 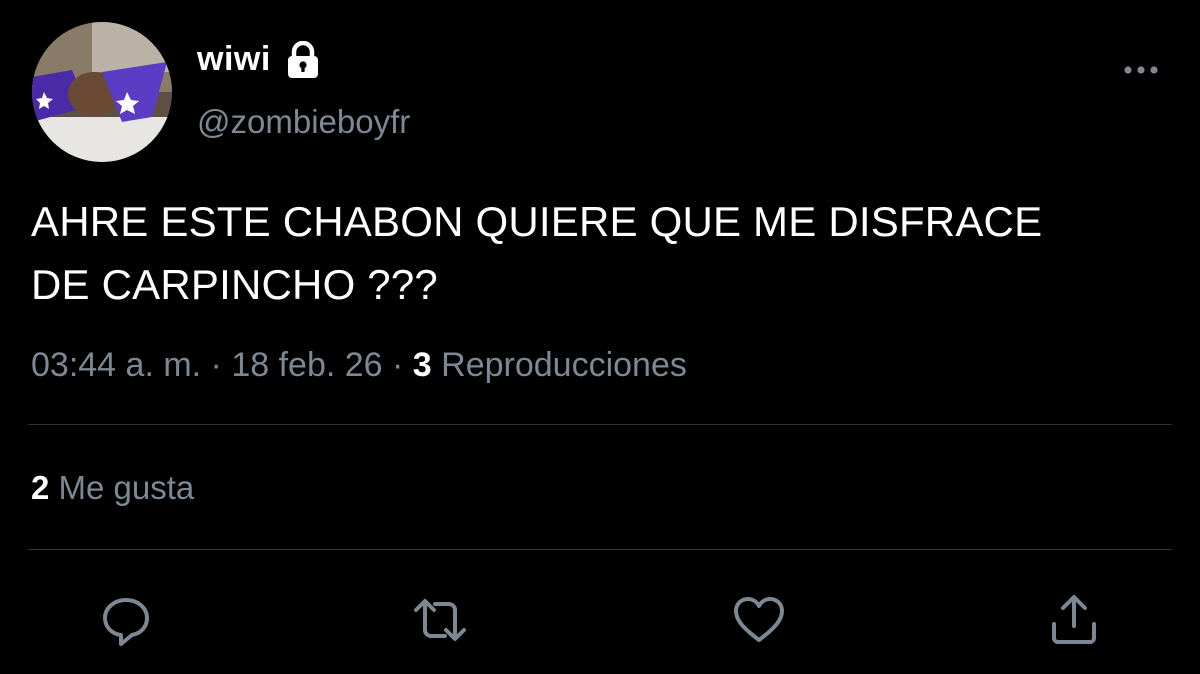 I want to click on likes-label: Me gusta, so click(x=126, y=487).